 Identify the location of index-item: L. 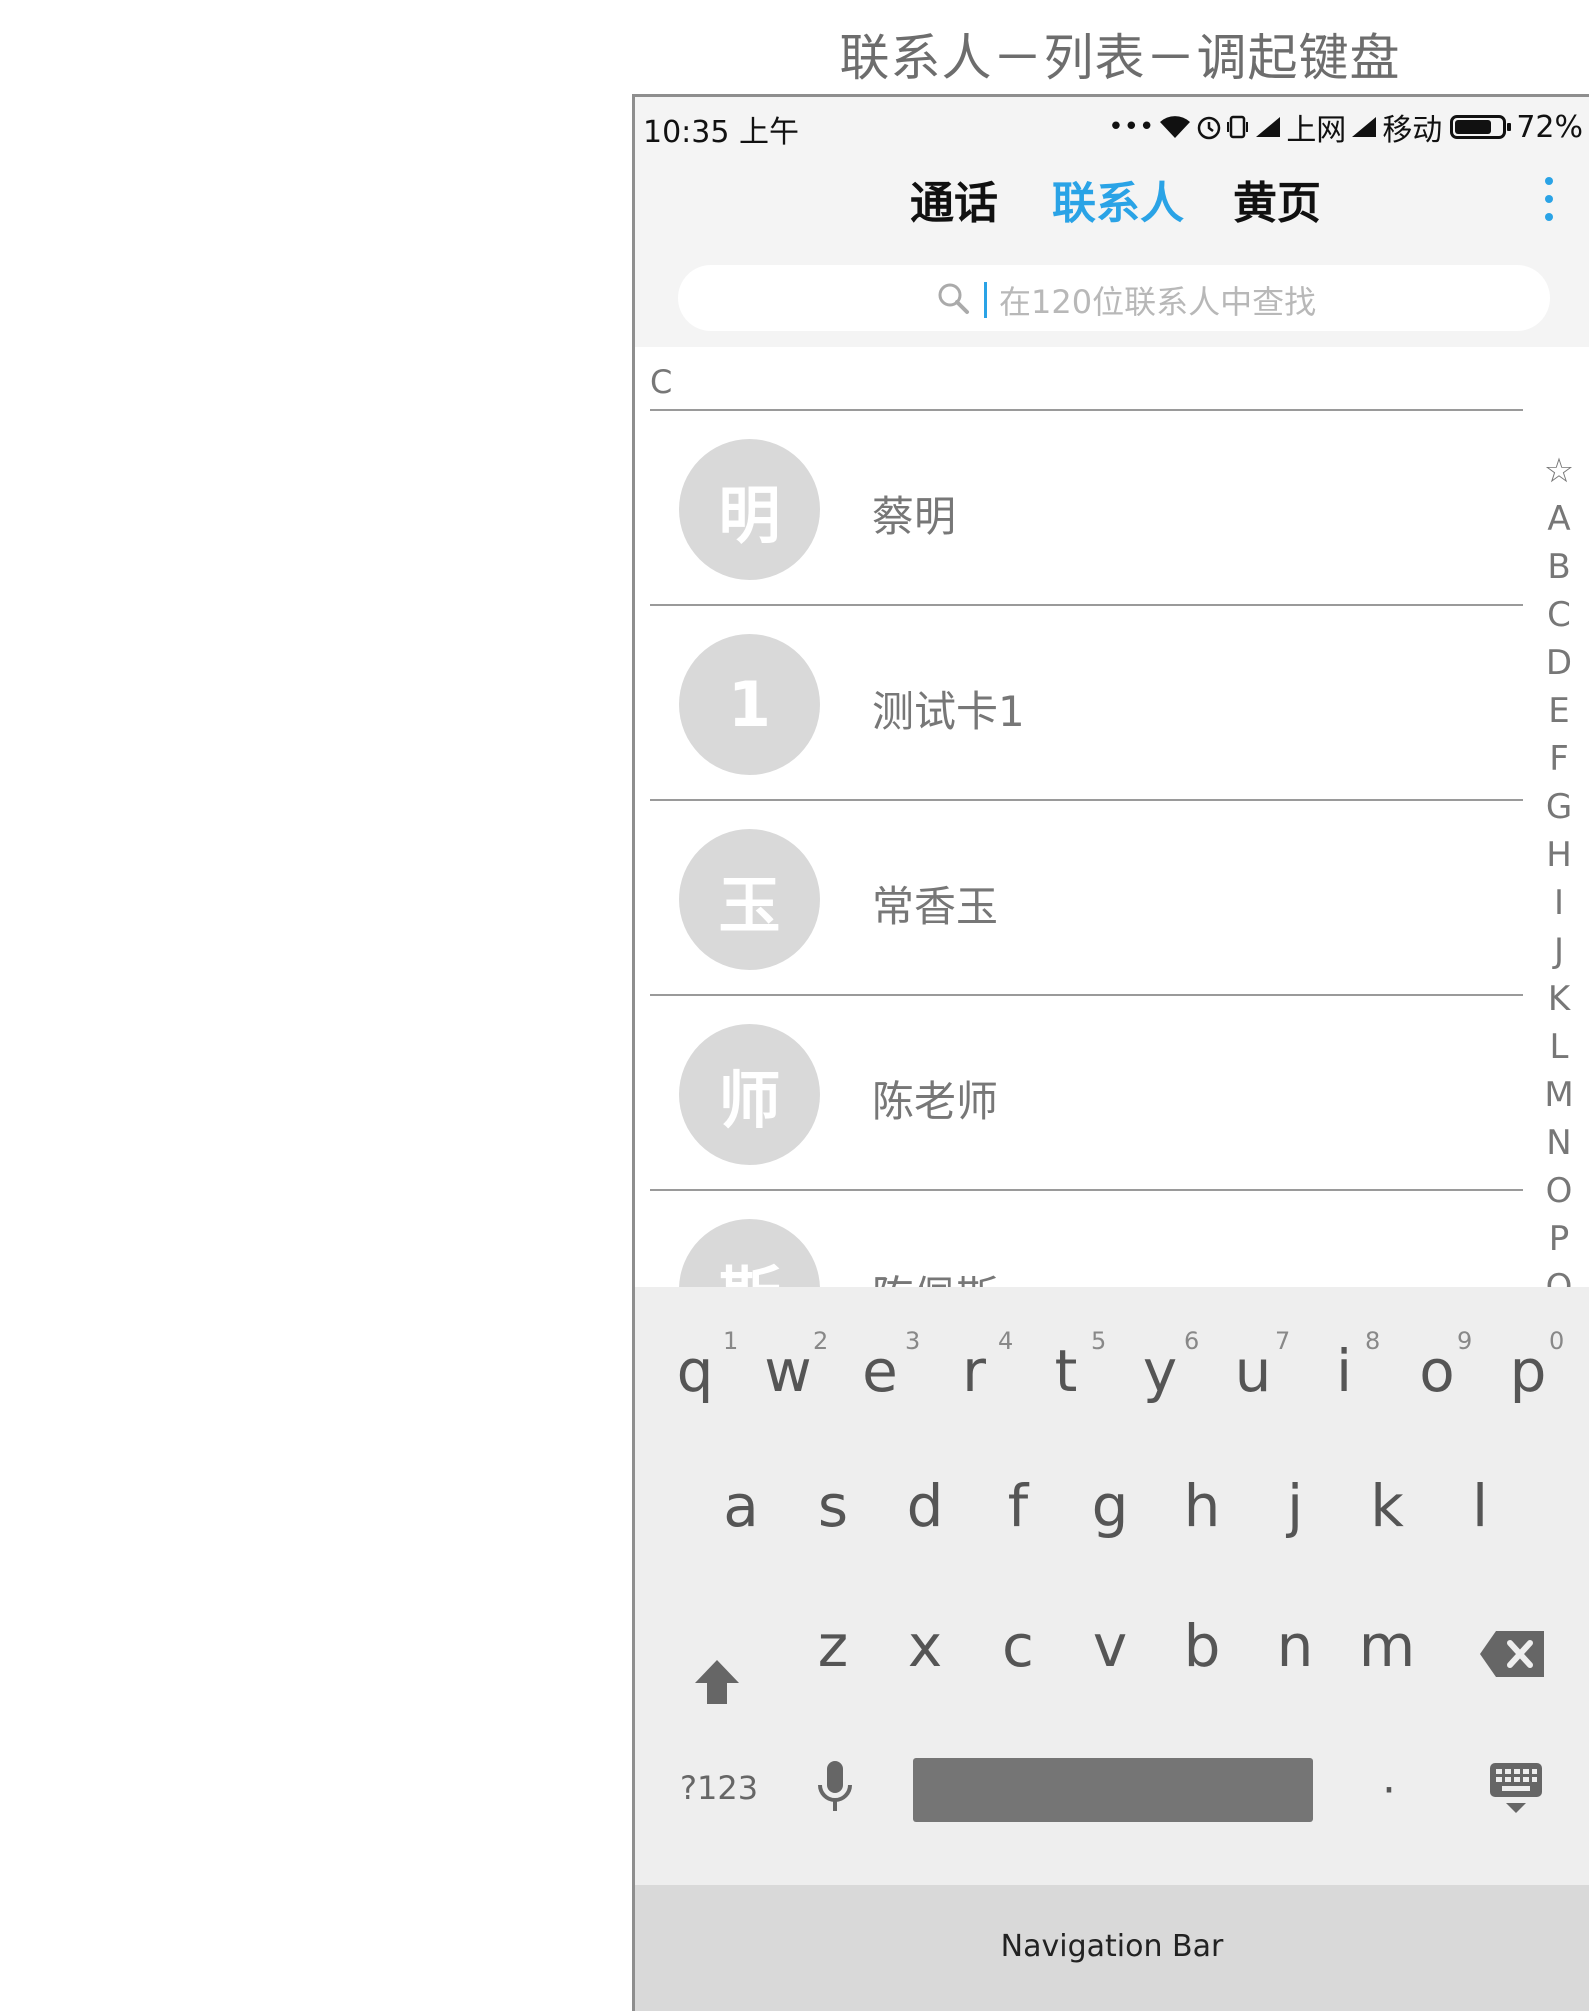
(1559, 1047).